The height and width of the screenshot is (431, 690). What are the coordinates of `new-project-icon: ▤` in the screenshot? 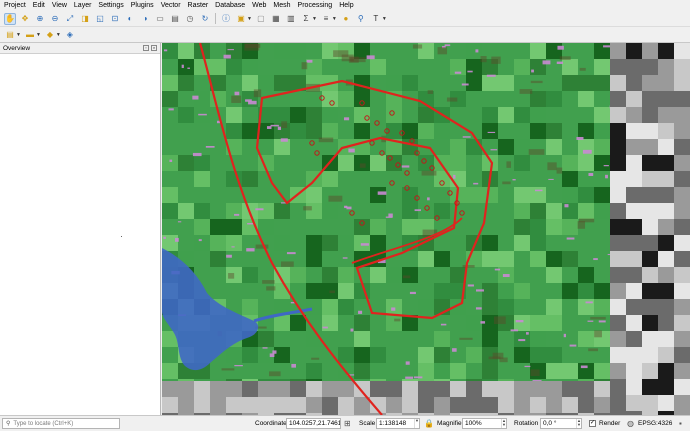 It's located at (10, 35).